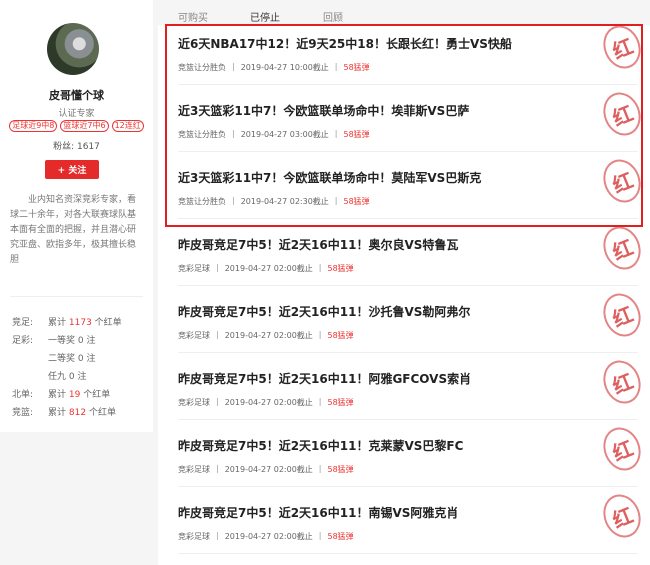 This screenshot has width=650, height=565. I want to click on tab-purchasable: 可购买, so click(193, 16).